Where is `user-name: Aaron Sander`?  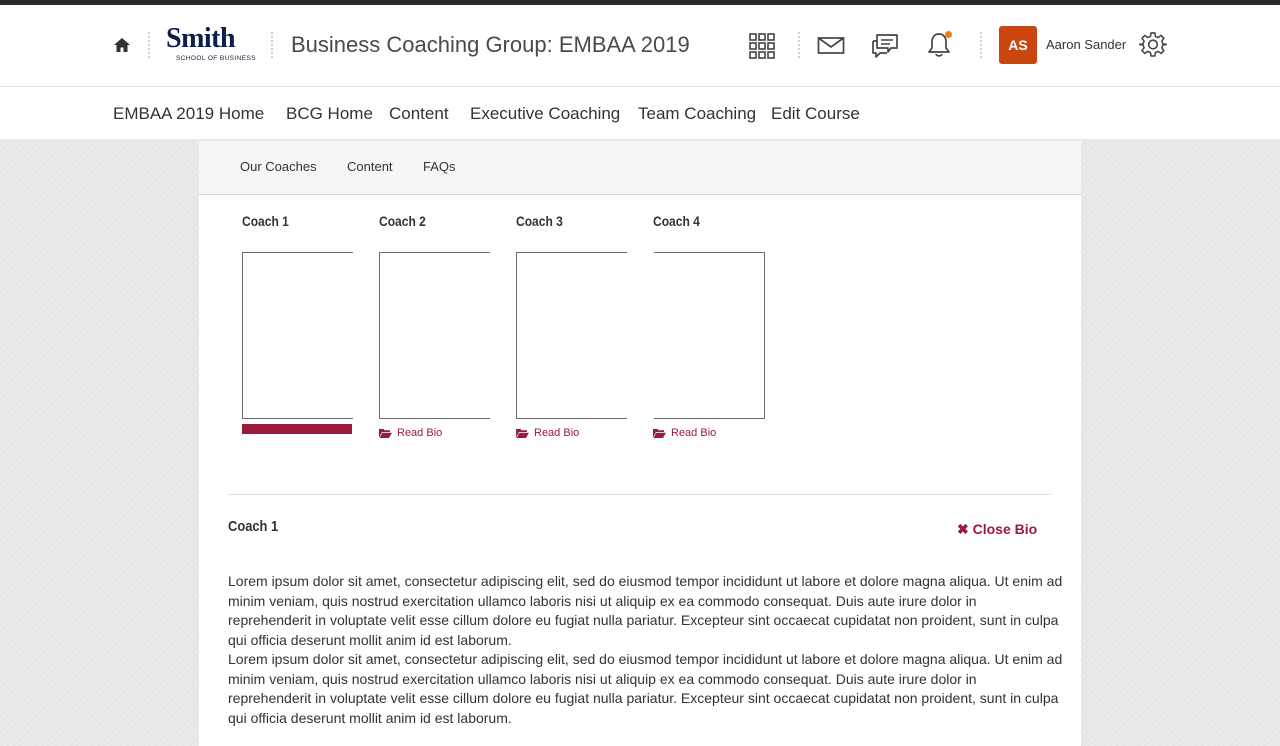
user-name: Aaron Sander is located at coordinates (1086, 44).